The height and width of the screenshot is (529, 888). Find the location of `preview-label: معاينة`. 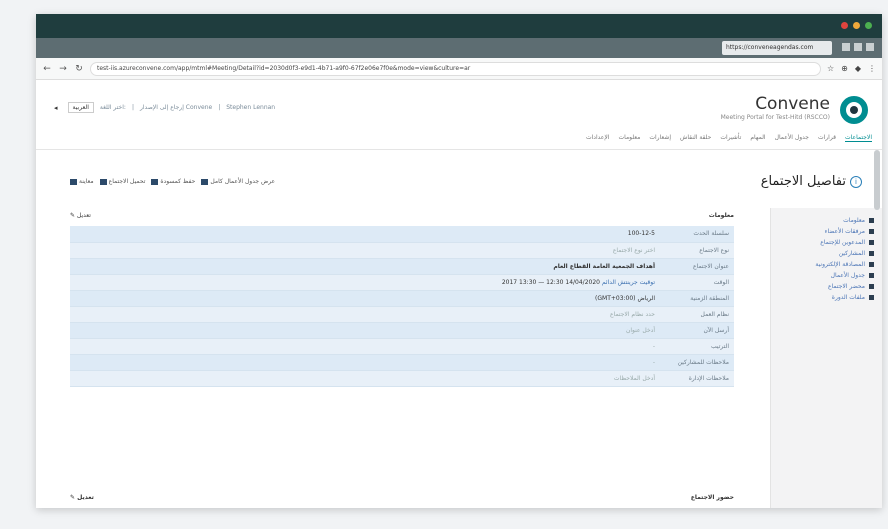

preview-label: معاينة is located at coordinates (86, 181).